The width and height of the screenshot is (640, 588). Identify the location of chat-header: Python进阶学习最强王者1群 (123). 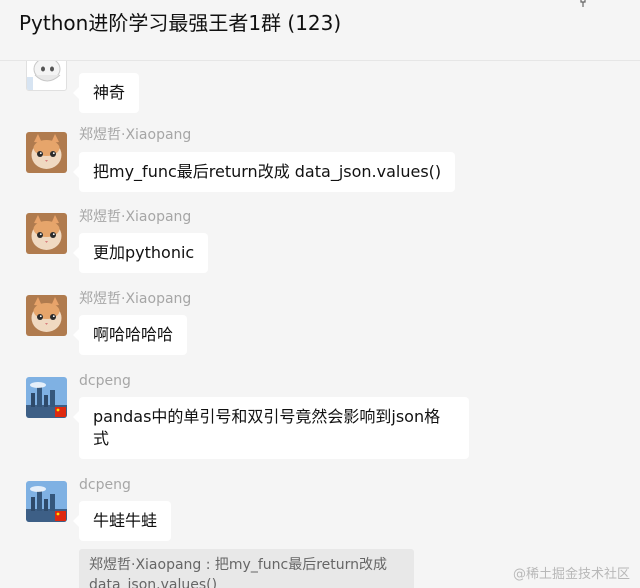
(320, 30).